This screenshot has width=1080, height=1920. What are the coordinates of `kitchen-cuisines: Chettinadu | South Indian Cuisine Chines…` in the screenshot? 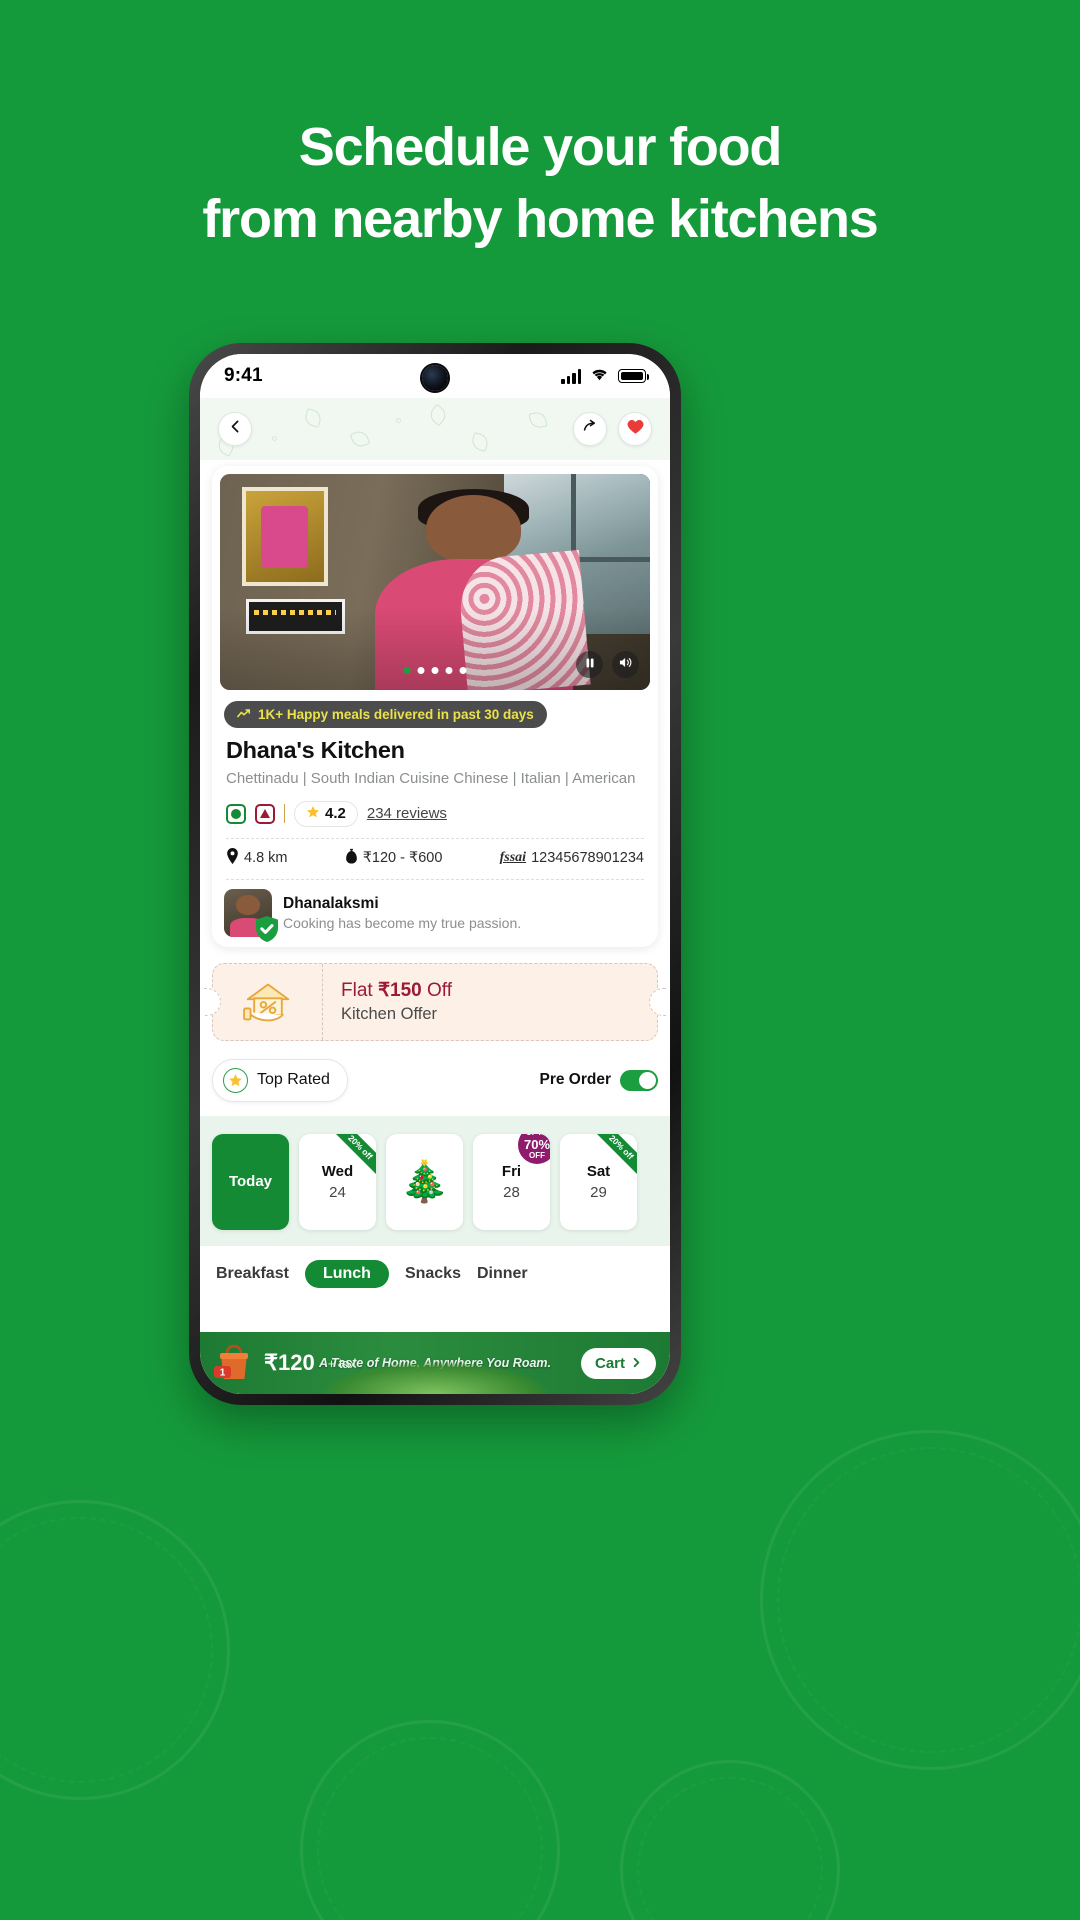 It's located at (431, 778).